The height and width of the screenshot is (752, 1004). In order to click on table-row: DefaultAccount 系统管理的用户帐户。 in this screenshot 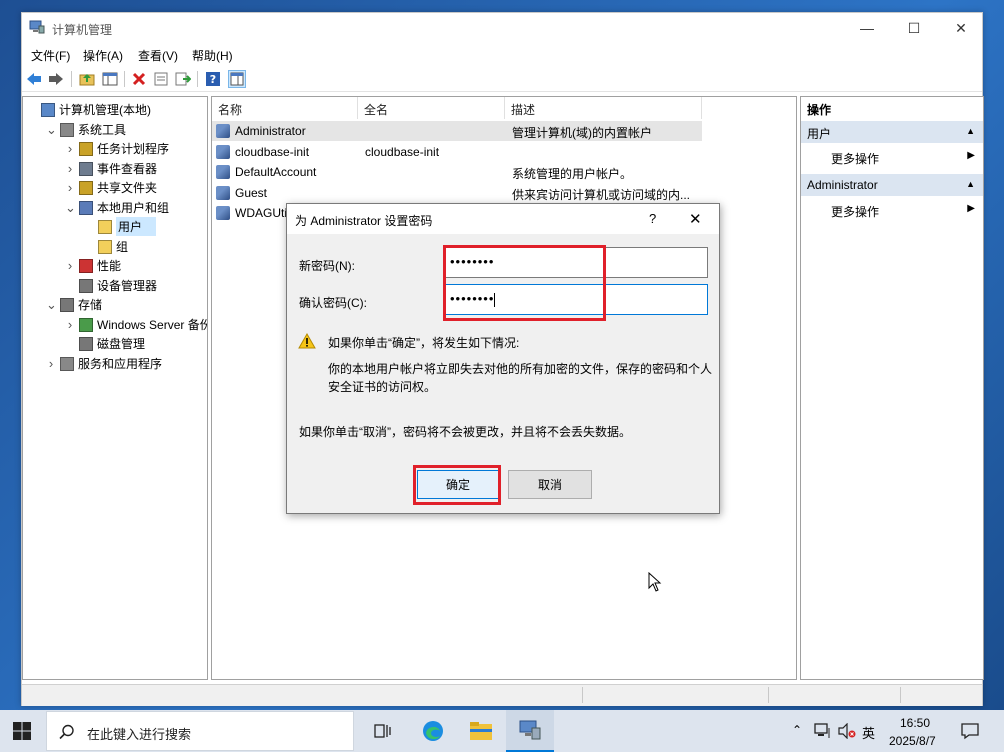, I will do `click(457, 172)`.